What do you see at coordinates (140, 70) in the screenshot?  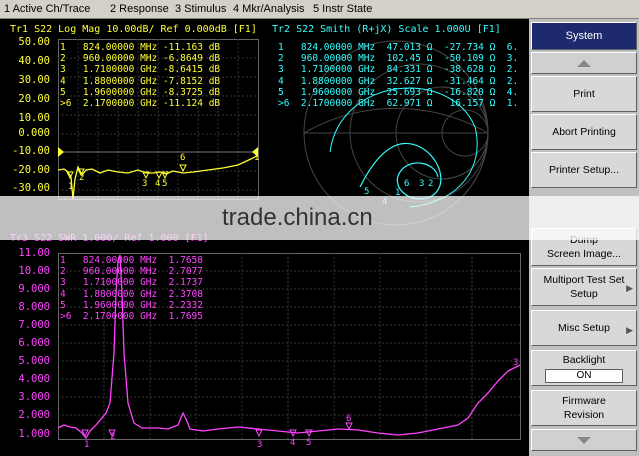 I see `trace1-marker-row: 3 1.7100000 GHz -8.6415 dB` at bounding box center [140, 70].